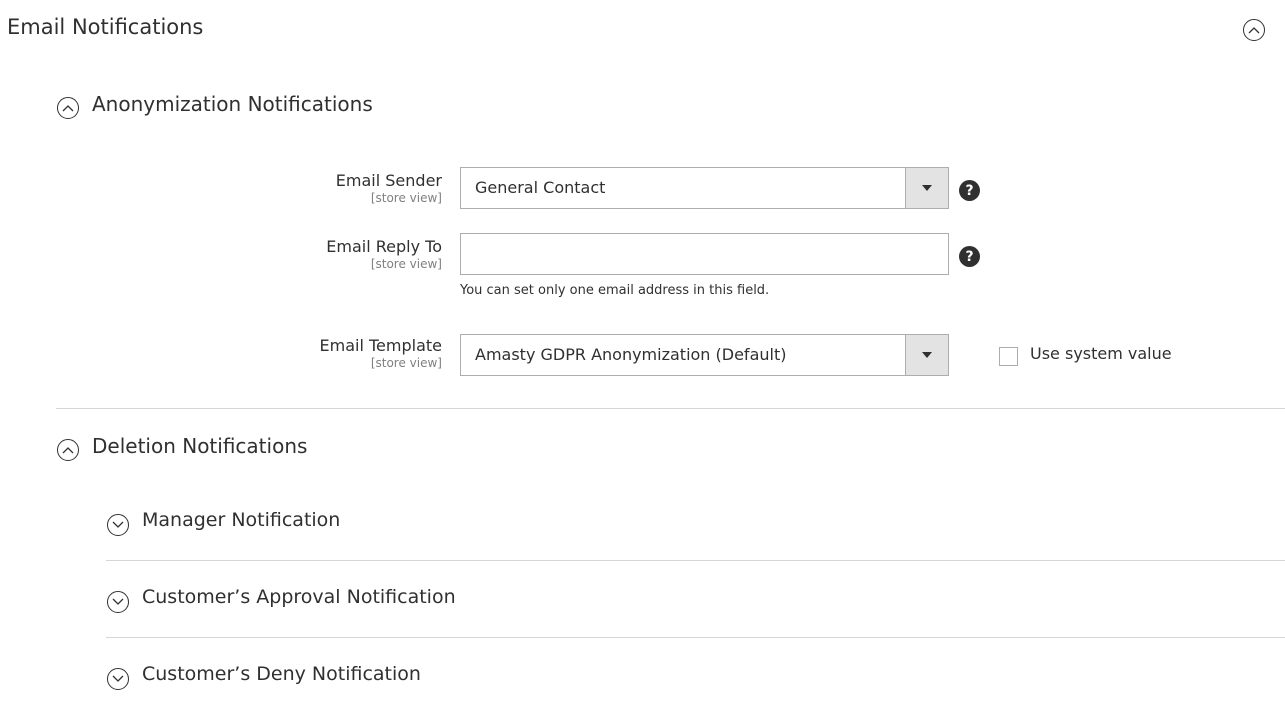 The width and height of the screenshot is (1285, 715). I want to click on email-template-label-group: Email Template [store view], so click(381, 353).